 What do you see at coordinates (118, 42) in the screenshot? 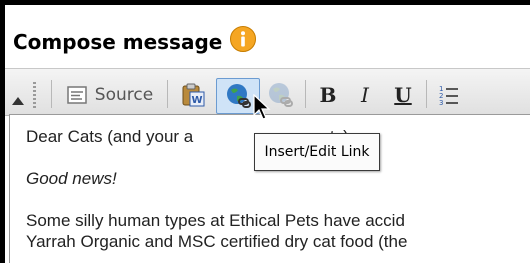
I see `compose-title: Compose message` at bounding box center [118, 42].